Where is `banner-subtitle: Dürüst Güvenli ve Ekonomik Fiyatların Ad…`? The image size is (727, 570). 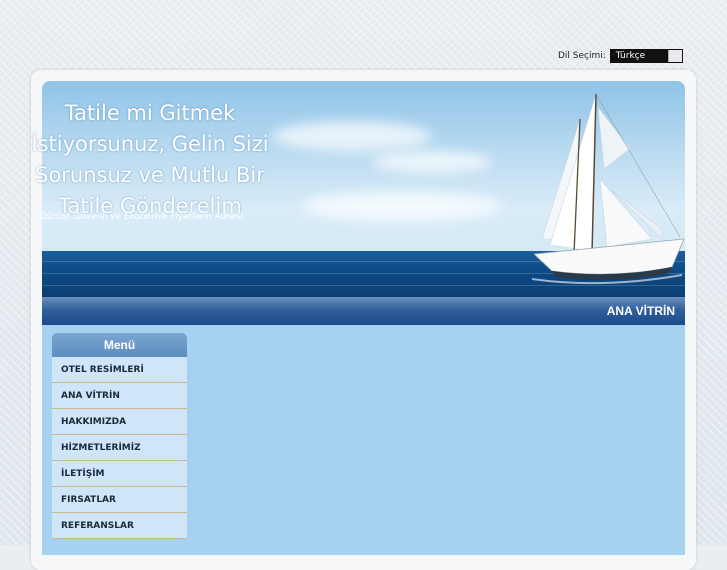 banner-subtitle: Dürüst Güvenli ve Ekonomik Fiyatların Ad… is located at coordinates (141, 217).